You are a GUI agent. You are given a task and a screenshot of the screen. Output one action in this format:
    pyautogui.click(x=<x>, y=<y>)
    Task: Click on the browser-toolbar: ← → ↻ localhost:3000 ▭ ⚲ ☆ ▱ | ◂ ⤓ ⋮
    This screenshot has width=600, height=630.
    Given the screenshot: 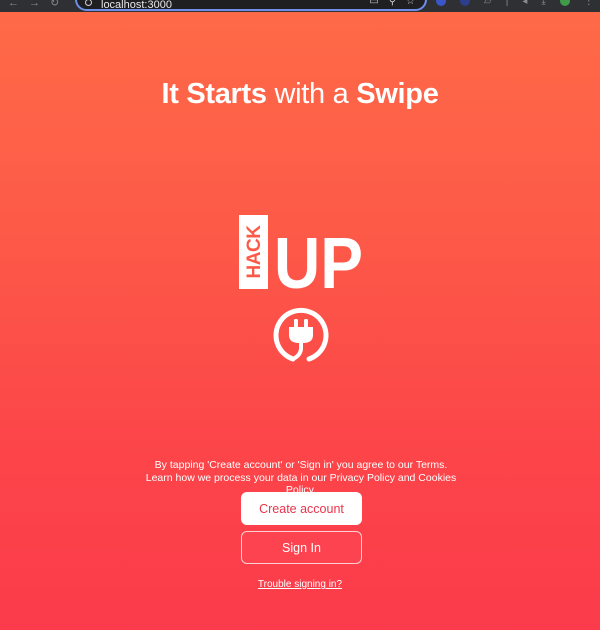 What is the action you would take?
    pyautogui.click(x=300, y=6)
    